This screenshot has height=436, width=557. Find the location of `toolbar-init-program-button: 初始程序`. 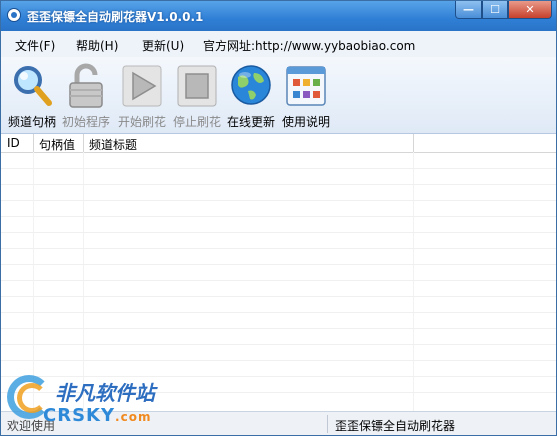

toolbar-init-program-button: 初始程序 is located at coordinates (86, 96).